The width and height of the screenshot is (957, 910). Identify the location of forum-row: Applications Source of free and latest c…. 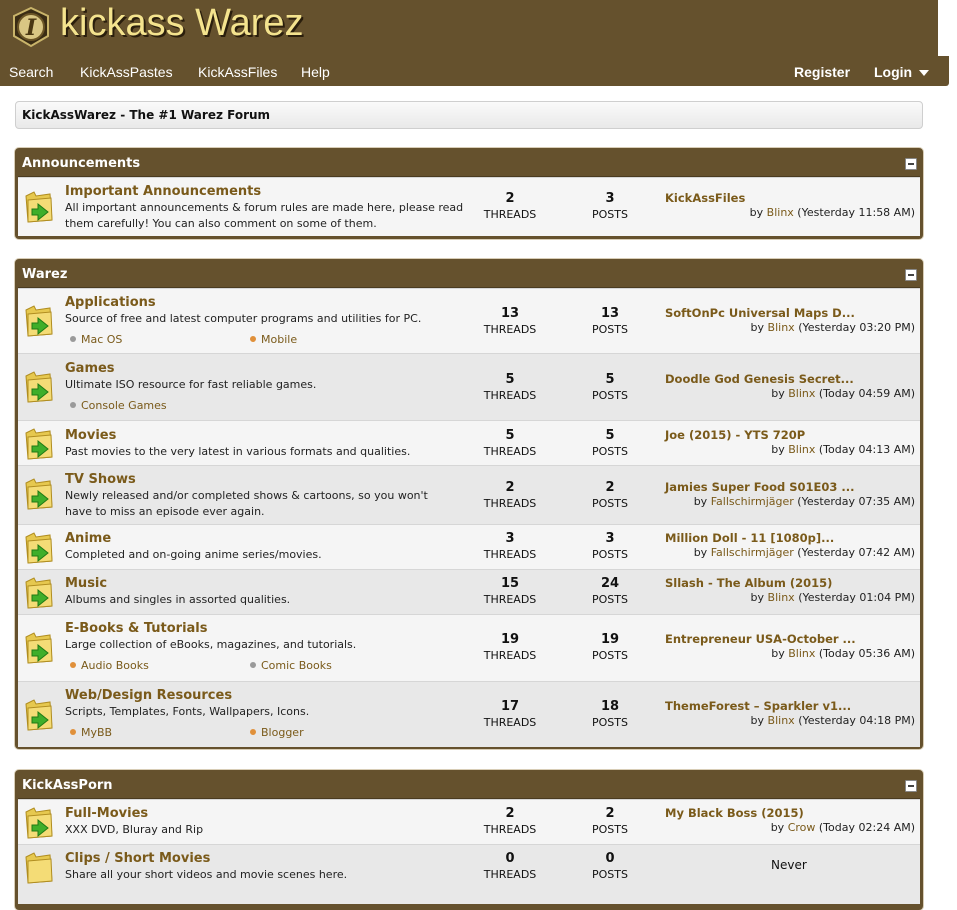
(469, 320).